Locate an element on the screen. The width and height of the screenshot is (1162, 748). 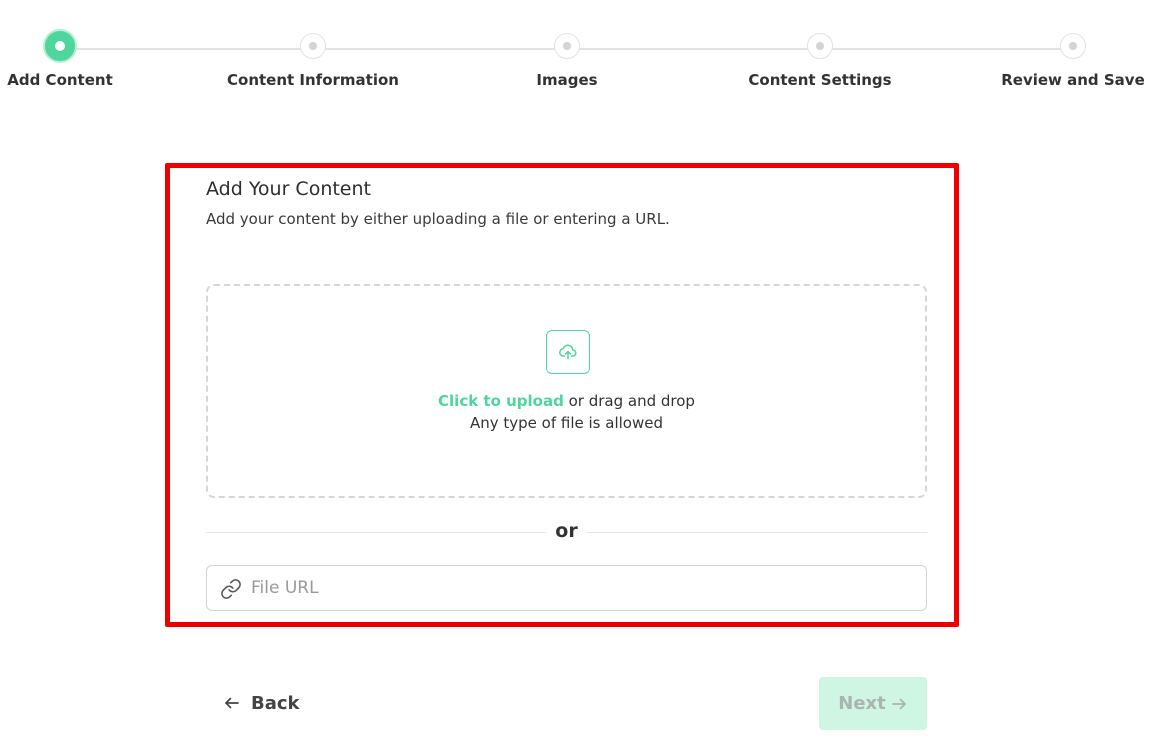
step-content-information: Content Information is located at coordinates (313, 58).